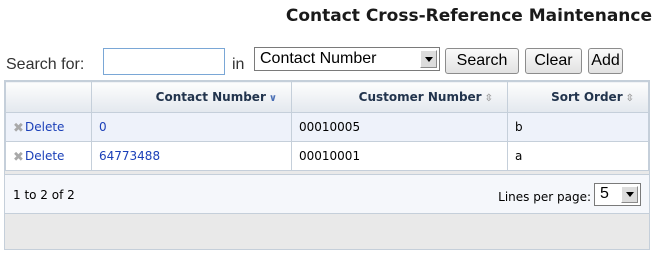  Describe the element at coordinates (129, 156) in the screenshot. I see `contact-number-link: 64773488` at that location.